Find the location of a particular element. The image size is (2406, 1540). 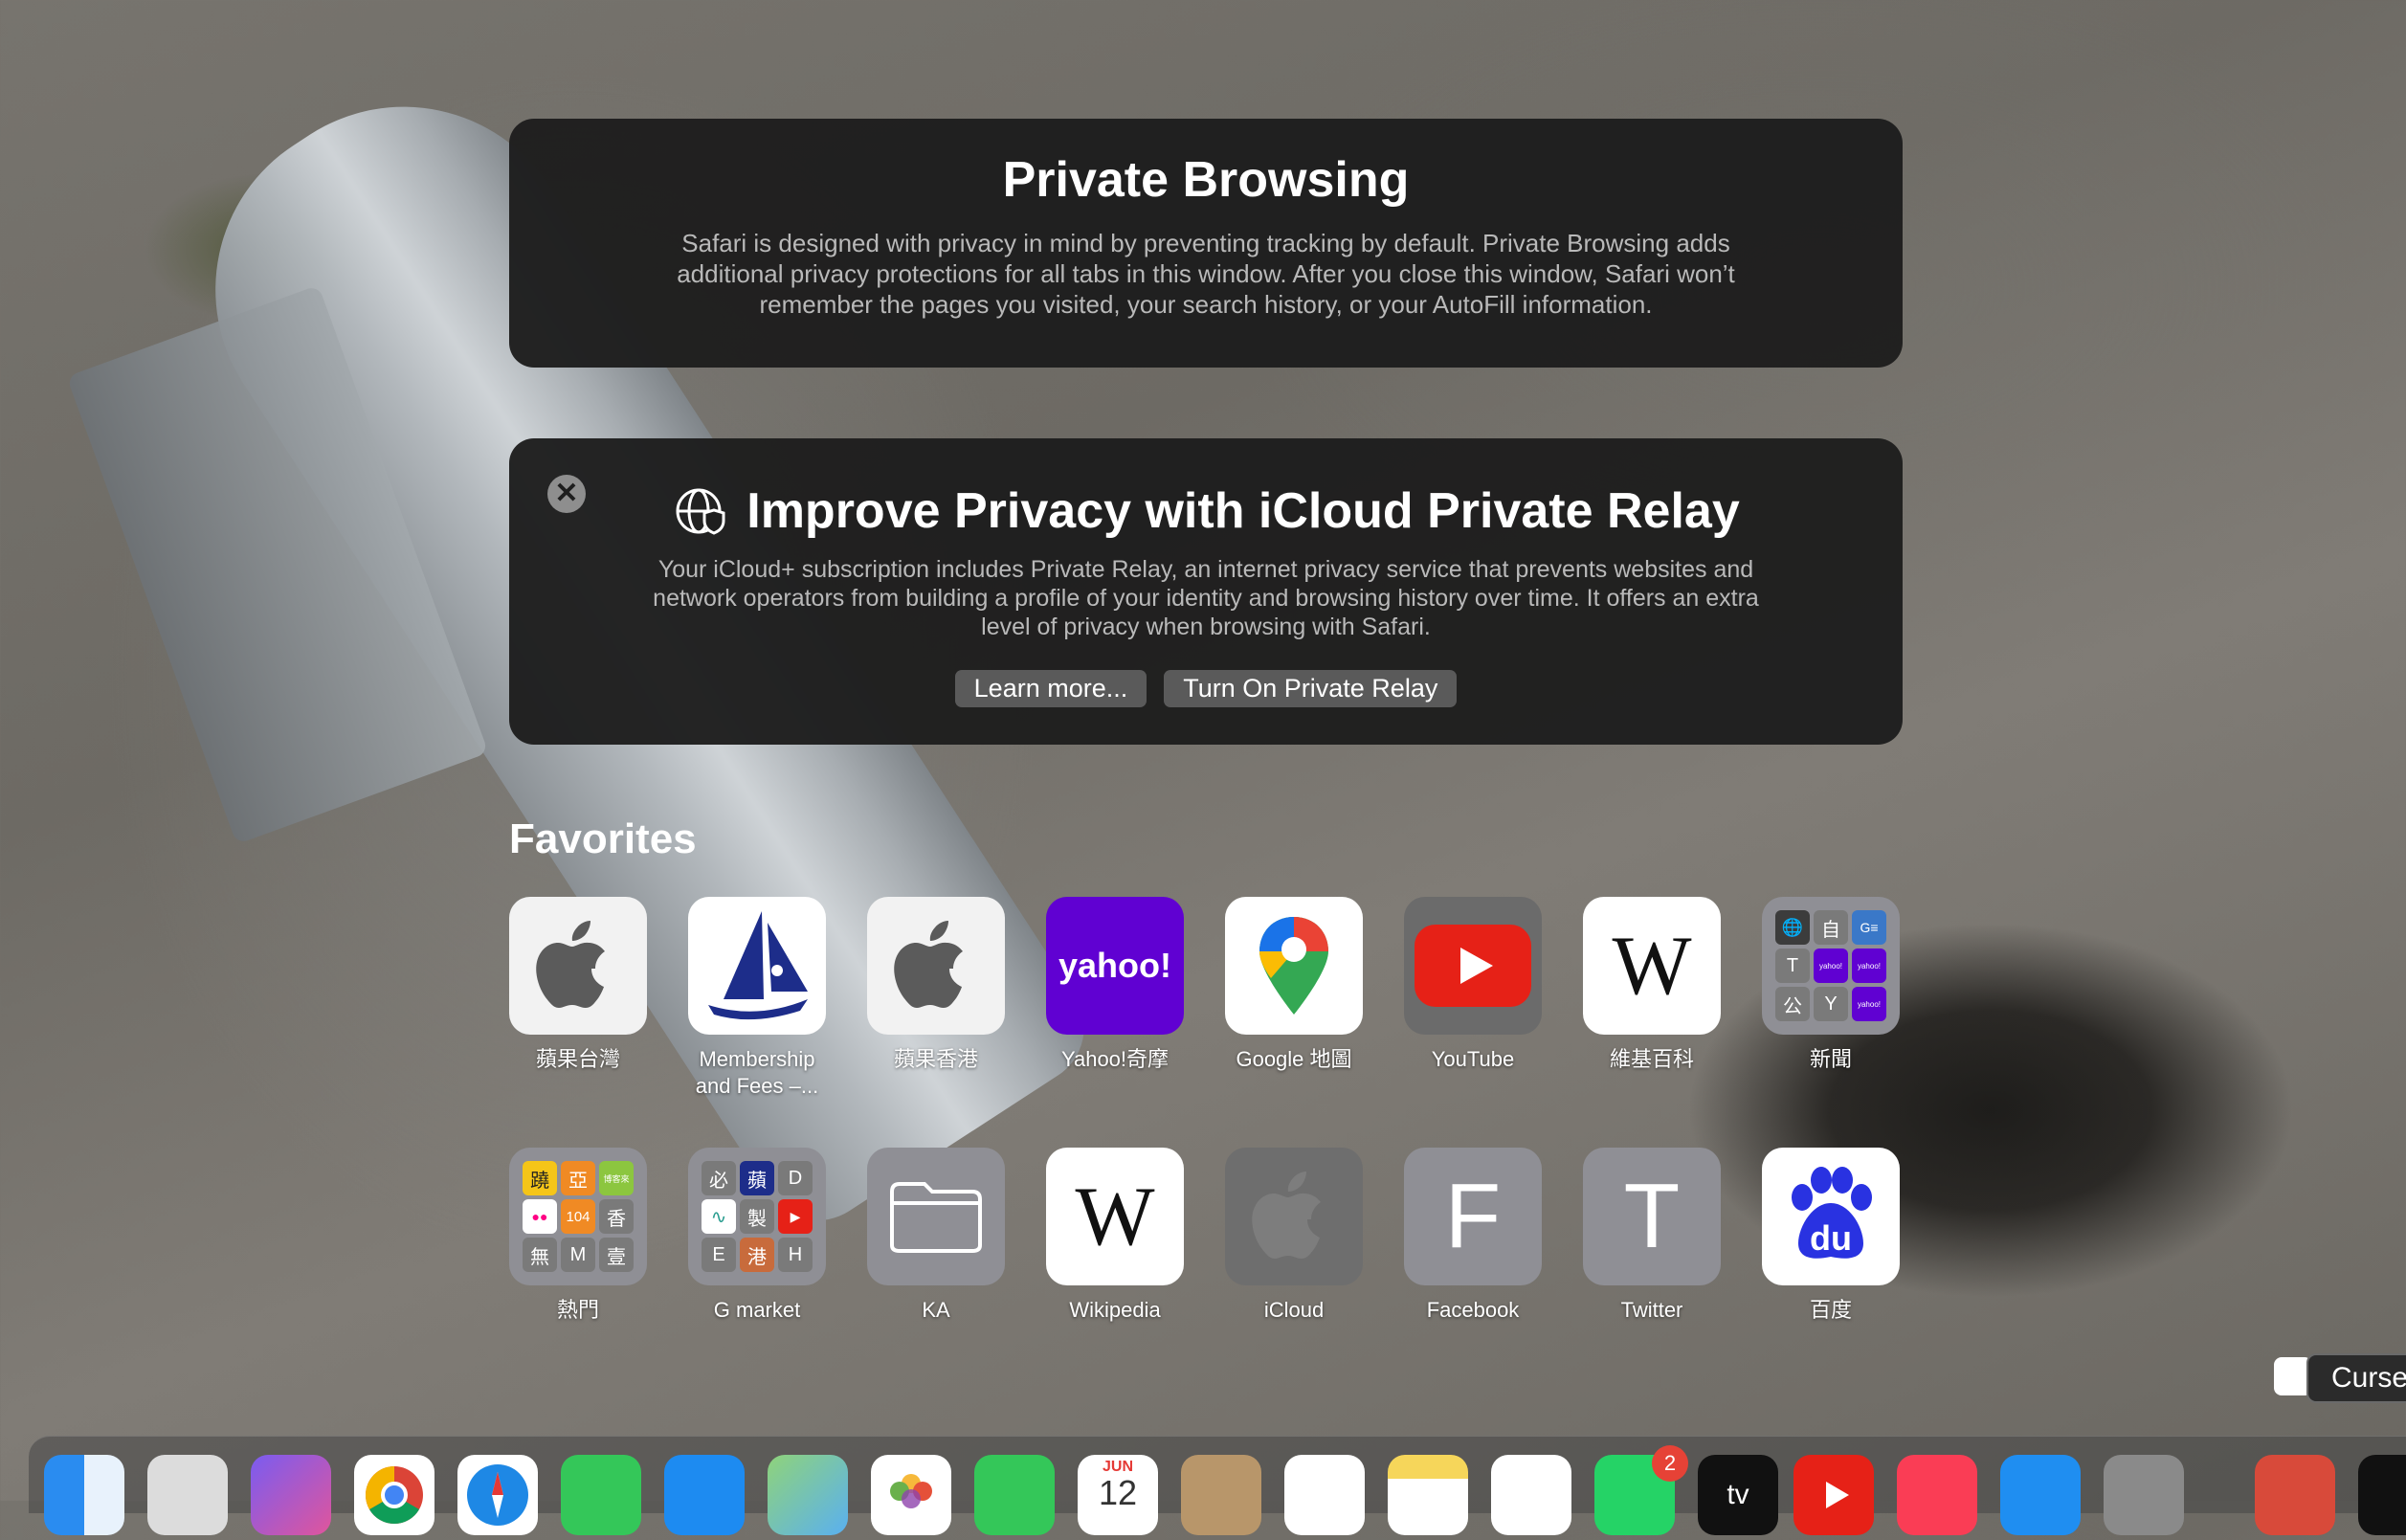

system-settings-icon is located at coordinates (2144, 1495).